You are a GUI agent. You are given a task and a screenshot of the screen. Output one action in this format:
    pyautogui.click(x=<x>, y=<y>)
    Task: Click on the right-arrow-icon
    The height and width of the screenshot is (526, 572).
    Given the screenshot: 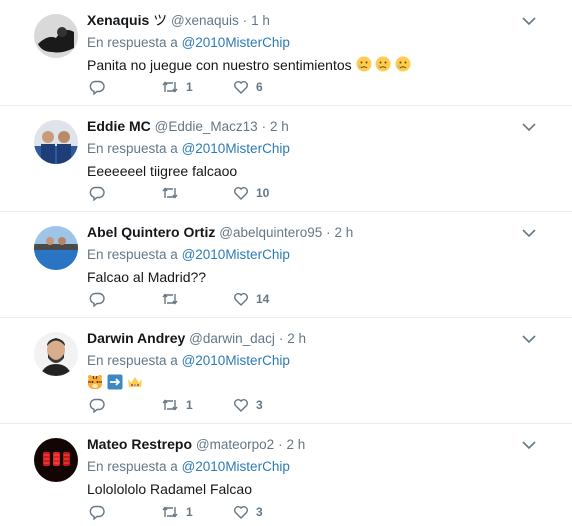 What is the action you would take?
    pyautogui.click(x=115, y=384)
    